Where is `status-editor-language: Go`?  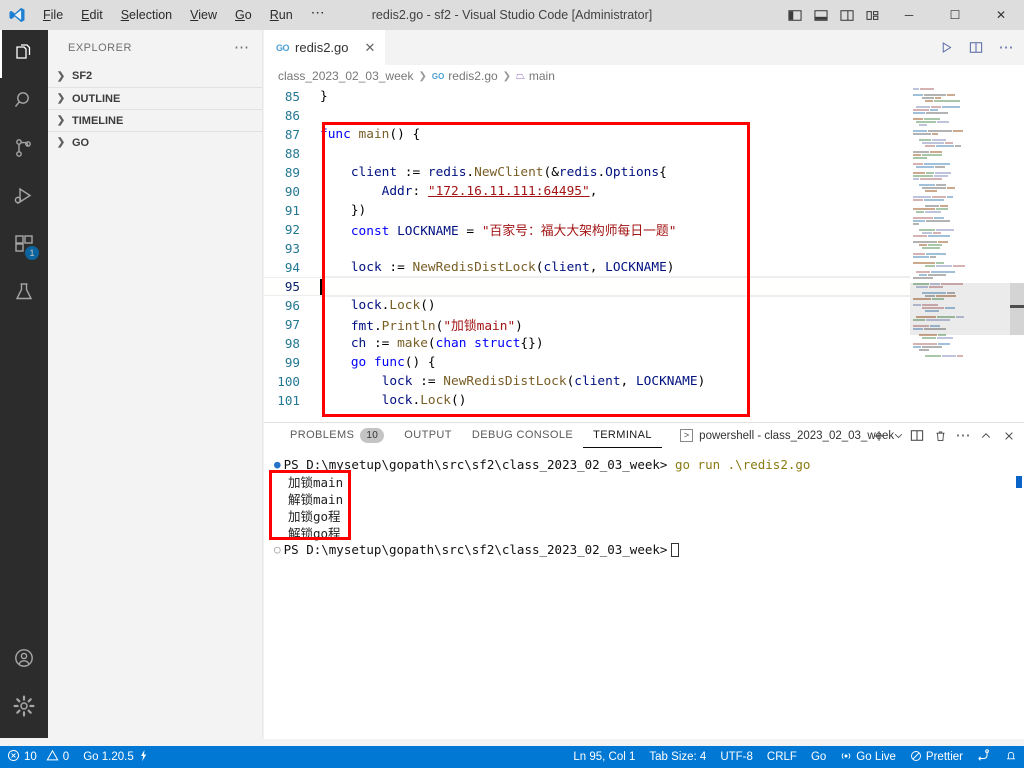
status-editor-language: Go is located at coordinates (818, 757).